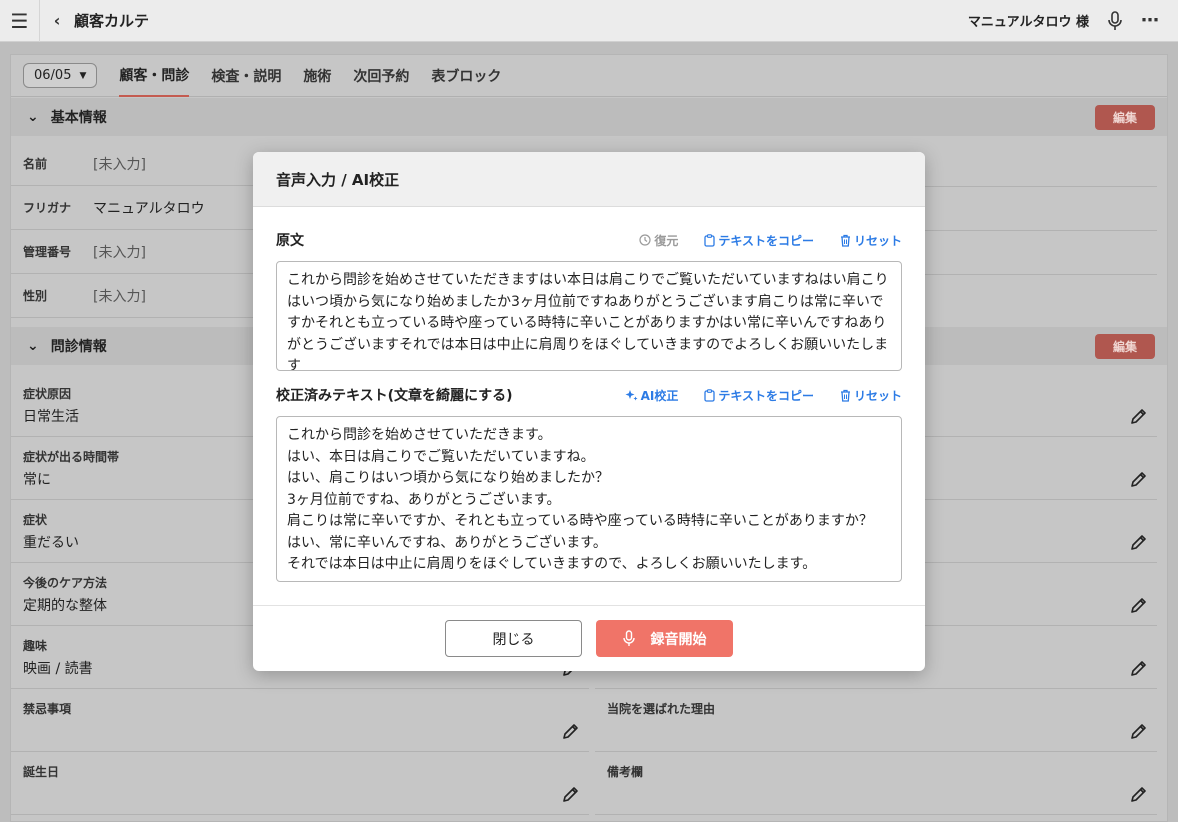 The width and height of the screenshot is (1178, 822). What do you see at coordinates (53, 75) in the screenshot?
I see `date-value: 06/05` at bounding box center [53, 75].